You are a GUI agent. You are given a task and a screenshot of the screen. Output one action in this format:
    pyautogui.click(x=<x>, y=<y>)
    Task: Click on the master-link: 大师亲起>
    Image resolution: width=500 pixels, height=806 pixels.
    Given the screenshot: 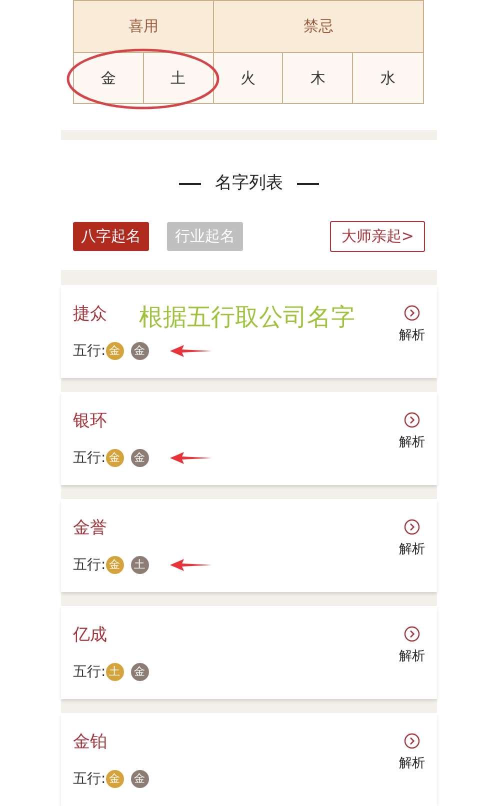 What is the action you would take?
    pyautogui.click(x=377, y=236)
    